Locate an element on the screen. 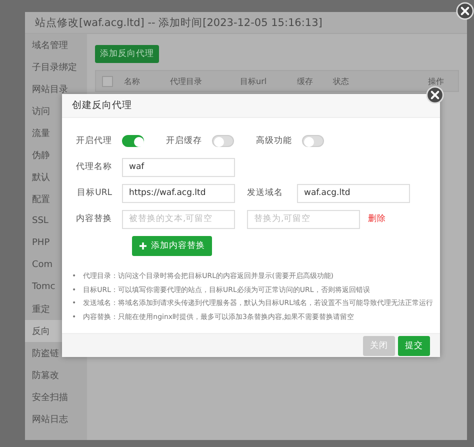  column-header: 代理目录 is located at coordinates (186, 81).